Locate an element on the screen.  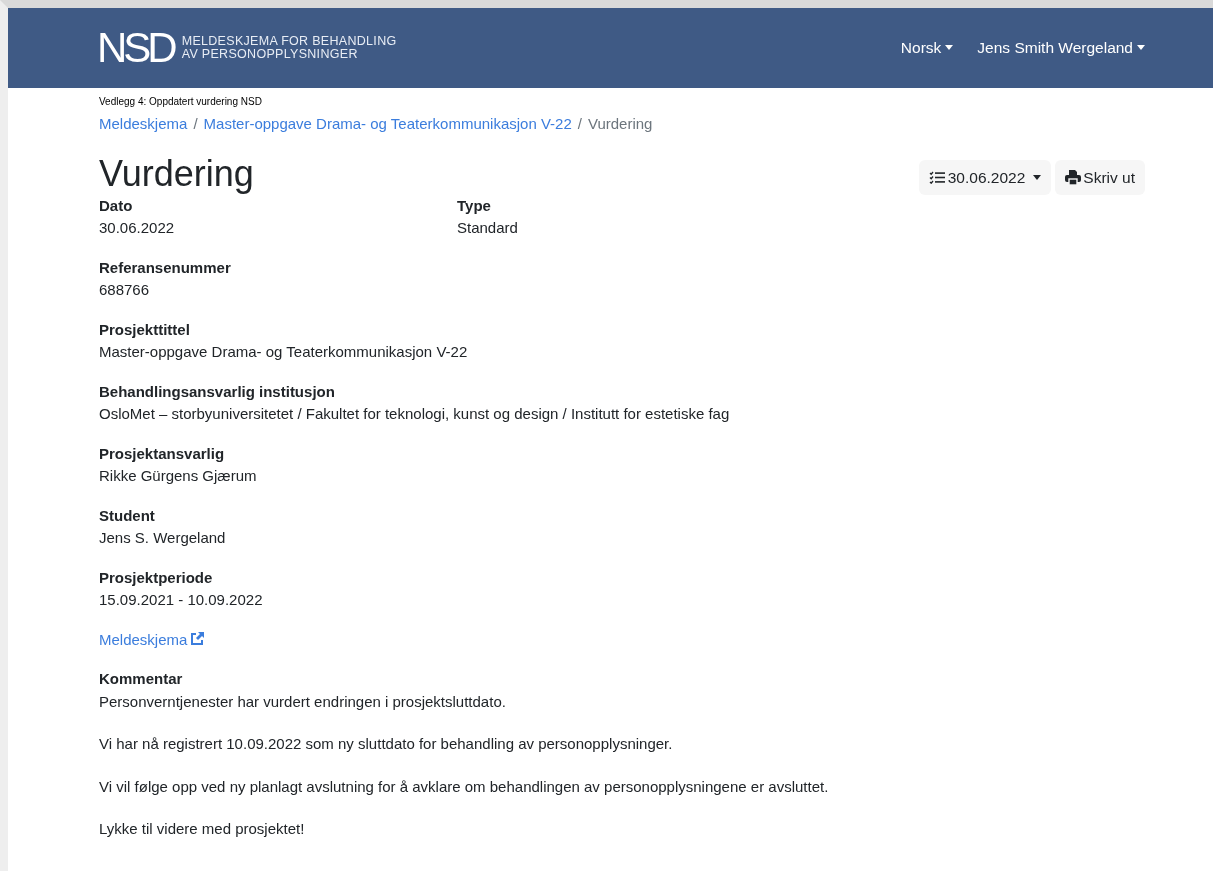
external-link: Meldeskjema is located at coordinates (152, 639).